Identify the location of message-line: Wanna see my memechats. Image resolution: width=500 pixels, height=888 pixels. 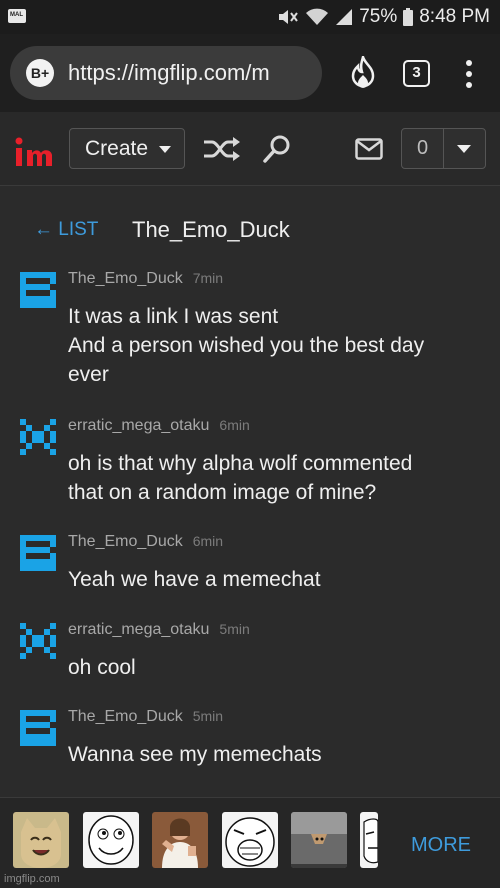
(195, 754).